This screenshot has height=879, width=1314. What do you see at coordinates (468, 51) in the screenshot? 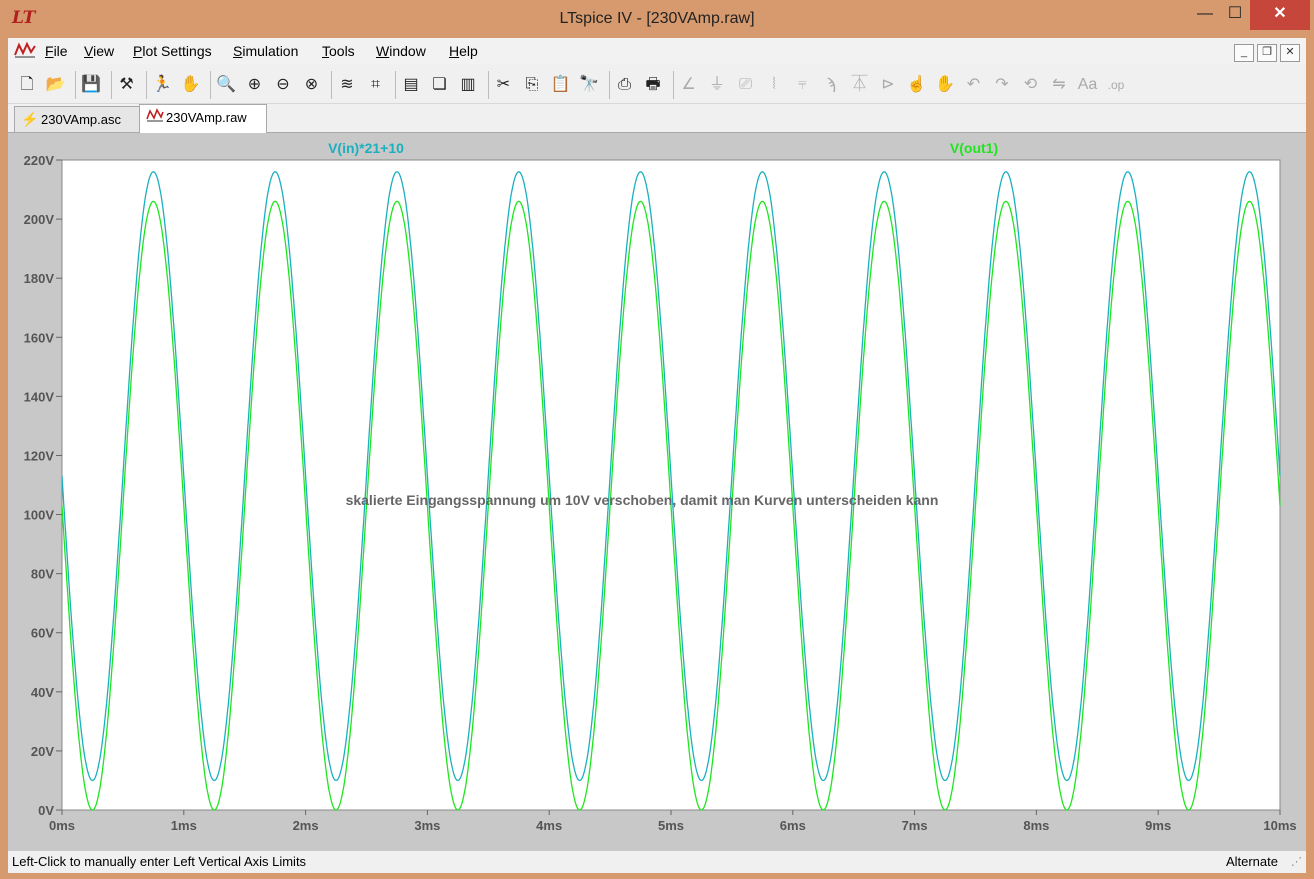
I see `menu-help-label: elp` at bounding box center [468, 51].